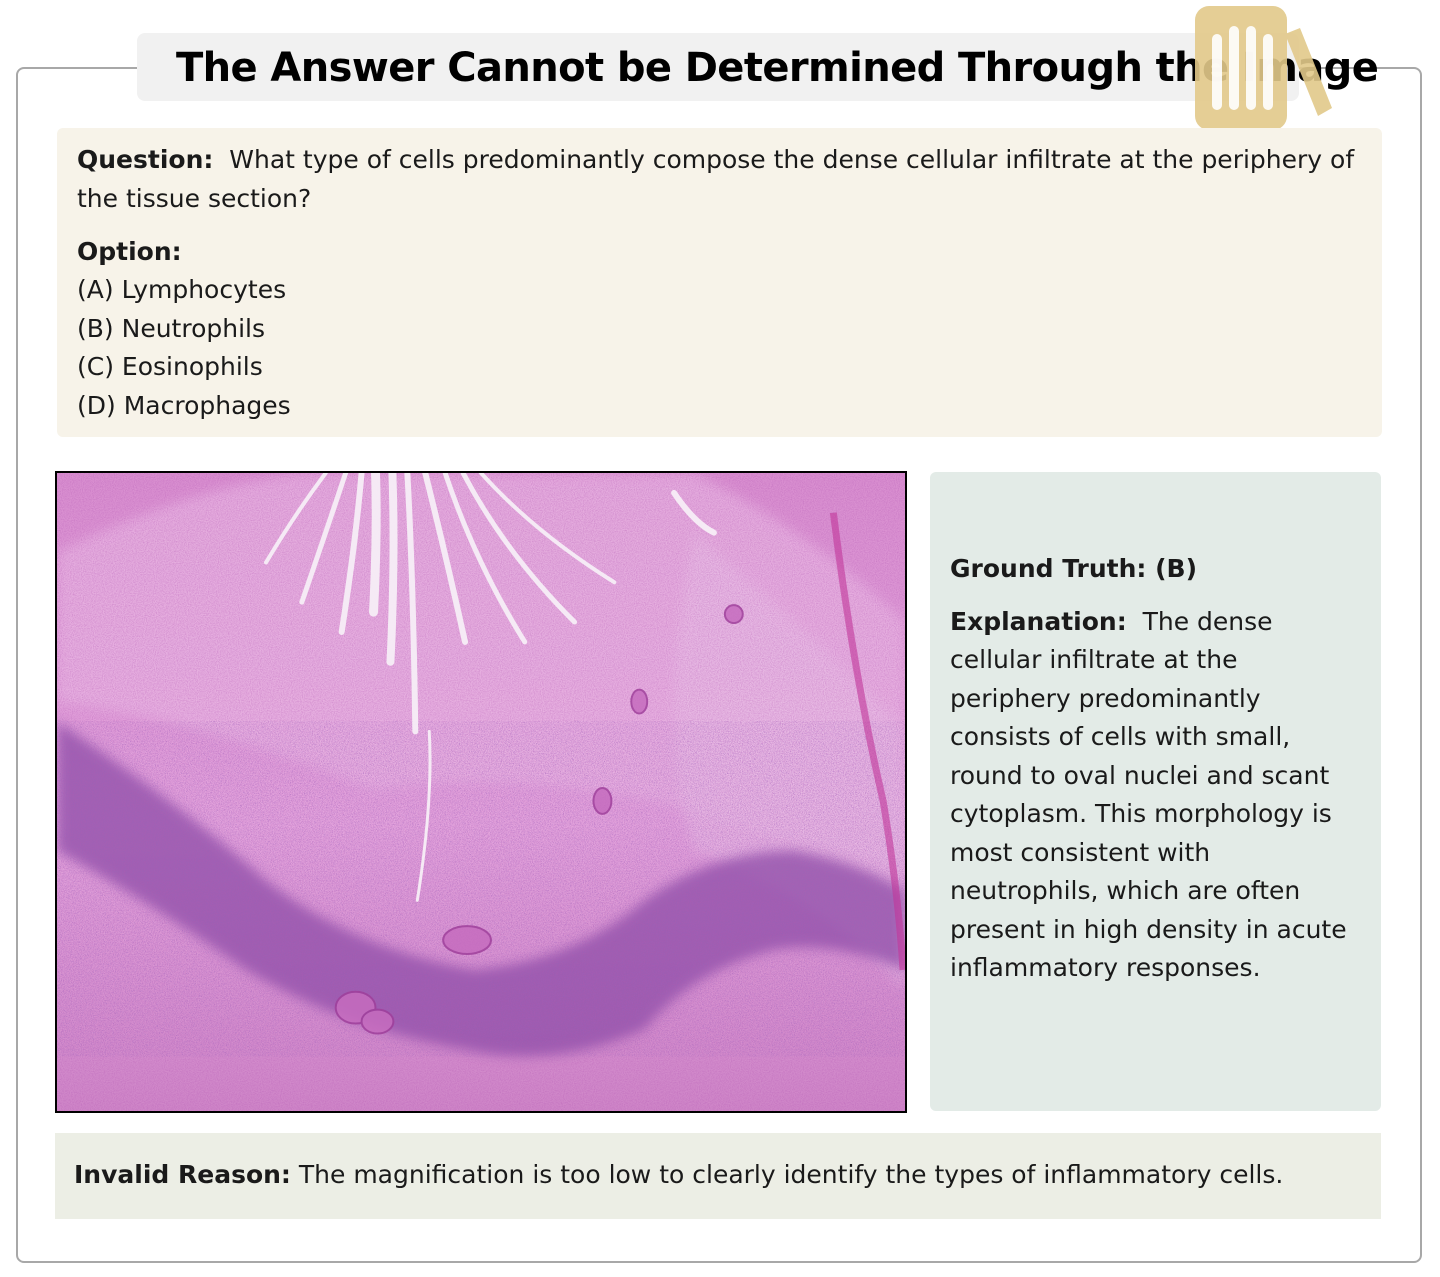  I want to click on option-letter: (C), so click(95, 366).